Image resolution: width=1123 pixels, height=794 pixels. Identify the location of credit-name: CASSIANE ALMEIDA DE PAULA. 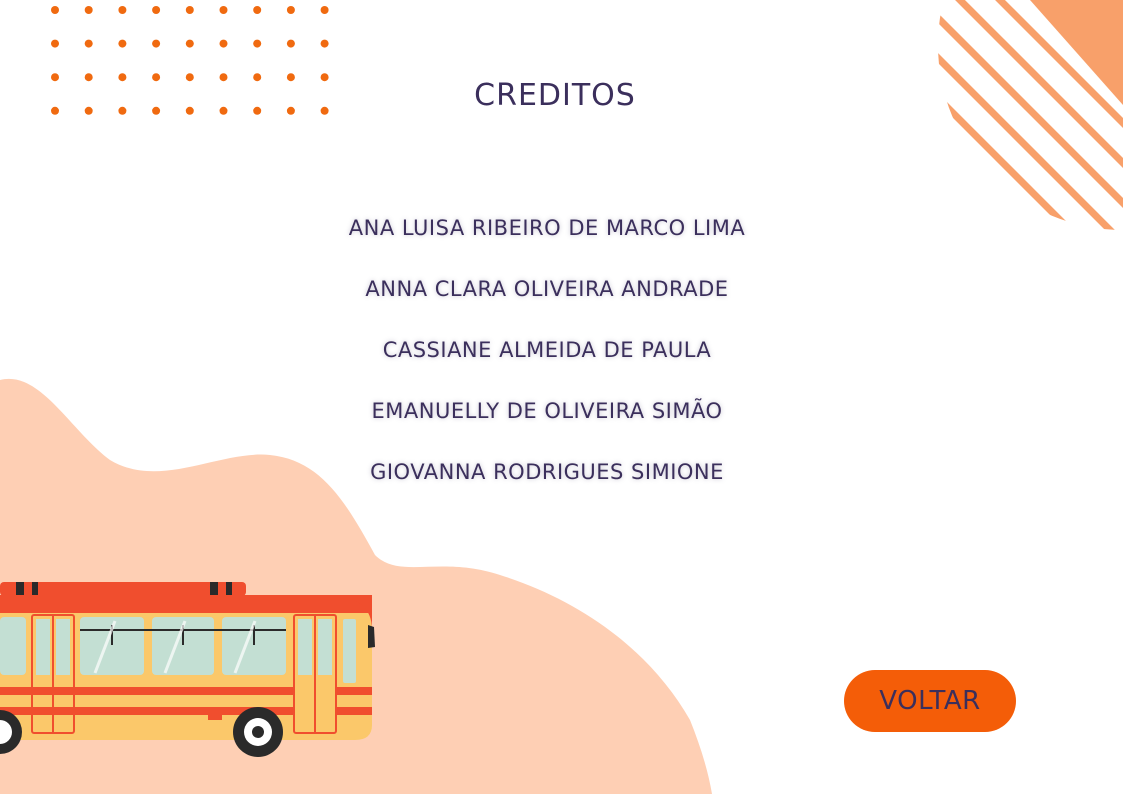
(547, 350).